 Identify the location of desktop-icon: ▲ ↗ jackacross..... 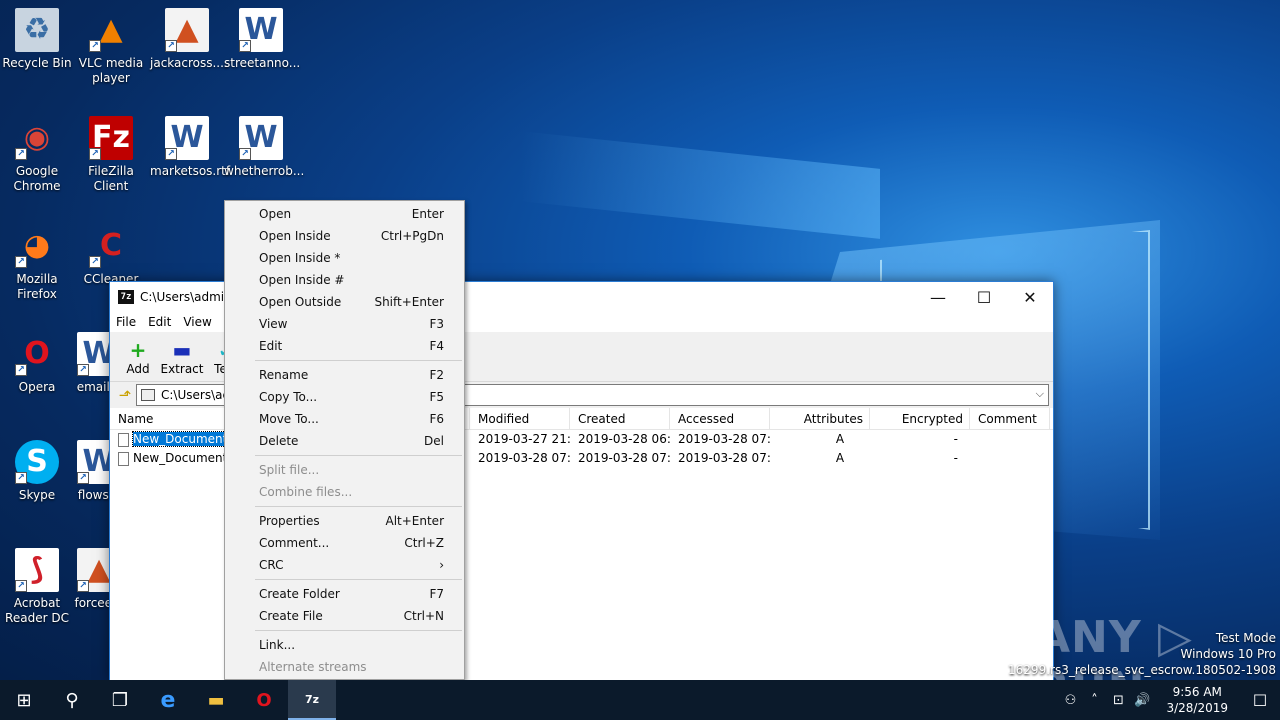
(189, 39).